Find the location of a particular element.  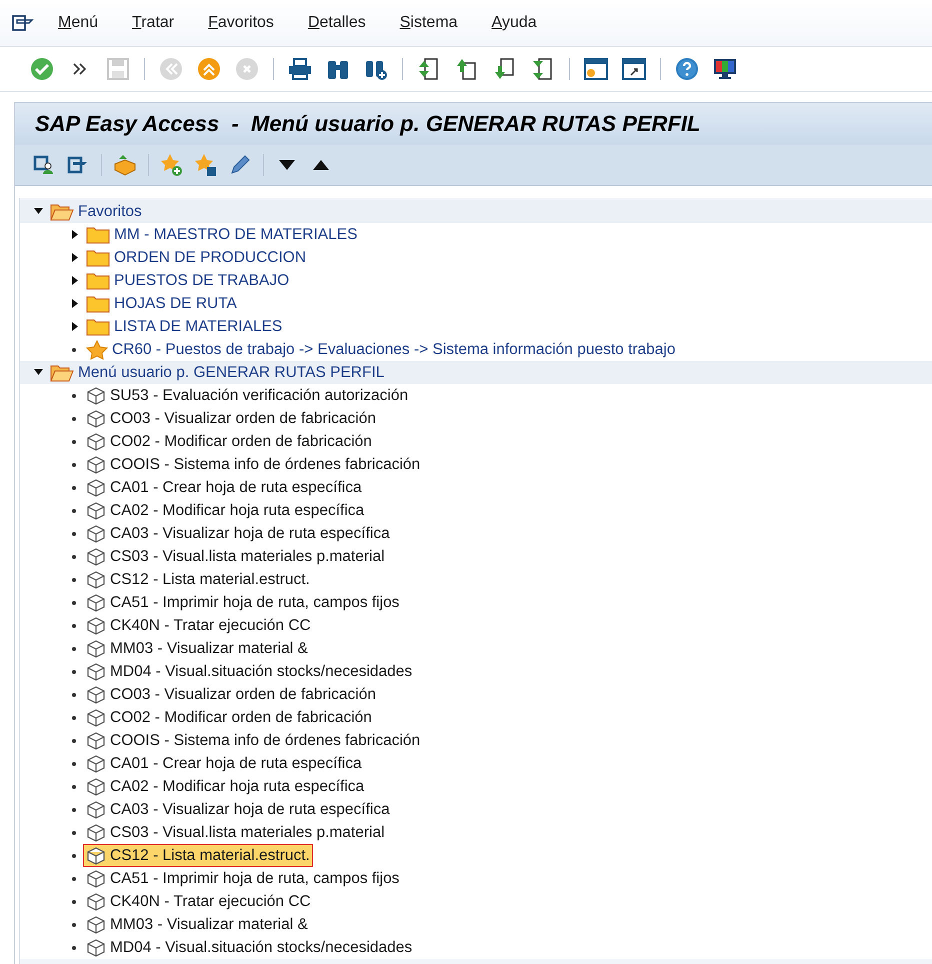

menu-icon is located at coordinates (23, 23).